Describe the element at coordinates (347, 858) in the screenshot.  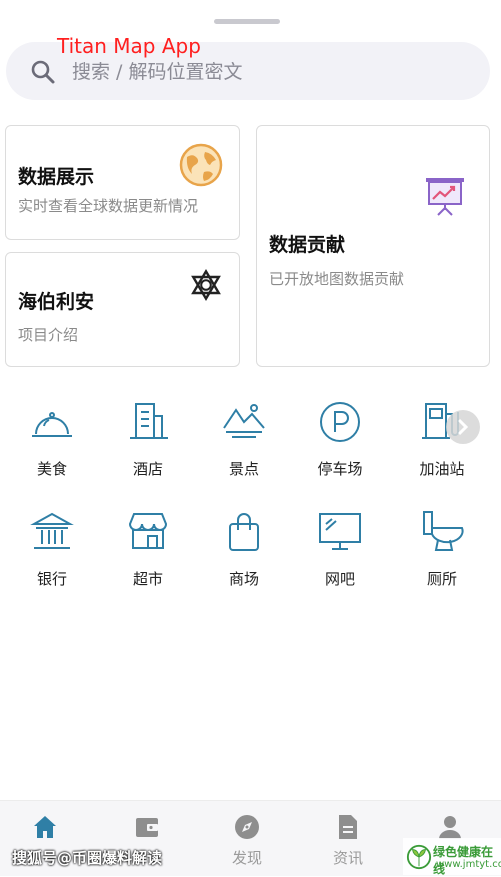
I see `tab-label: 资讯` at that location.